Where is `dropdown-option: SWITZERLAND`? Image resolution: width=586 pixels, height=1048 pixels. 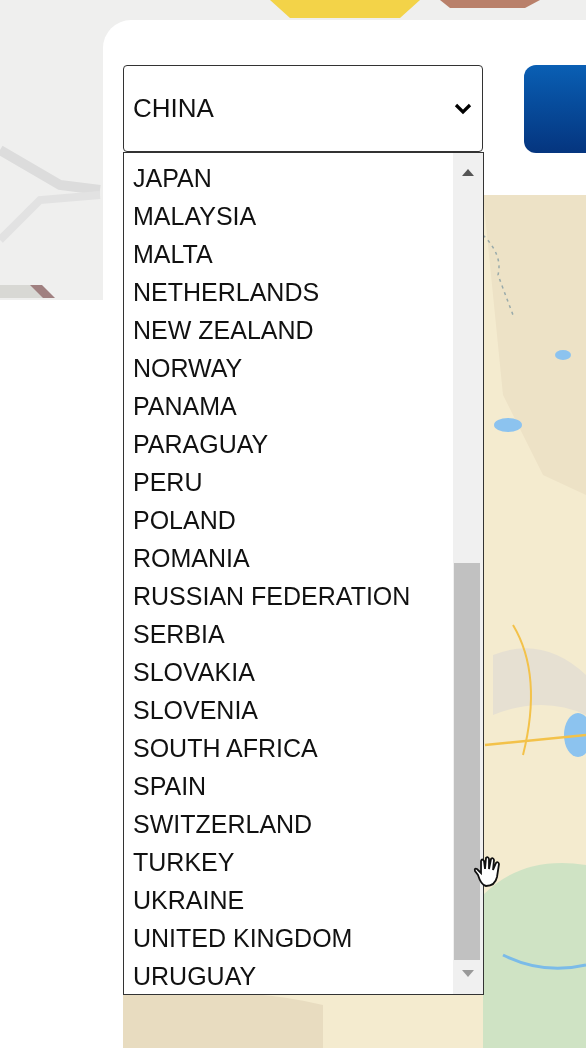
dropdown-option: SWITZERLAND is located at coordinates (223, 824).